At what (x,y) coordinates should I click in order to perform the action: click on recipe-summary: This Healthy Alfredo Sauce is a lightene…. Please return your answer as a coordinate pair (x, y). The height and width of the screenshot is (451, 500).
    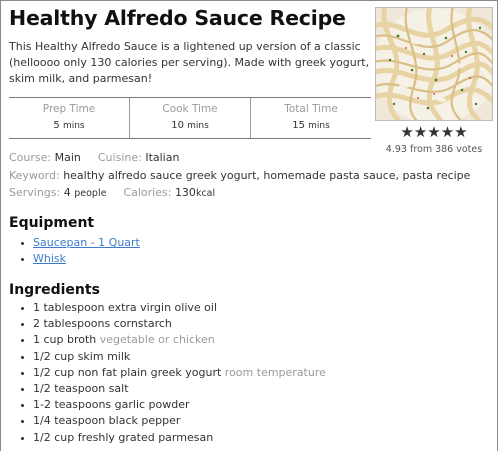
    Looking at the image, I should click on (189, 62).